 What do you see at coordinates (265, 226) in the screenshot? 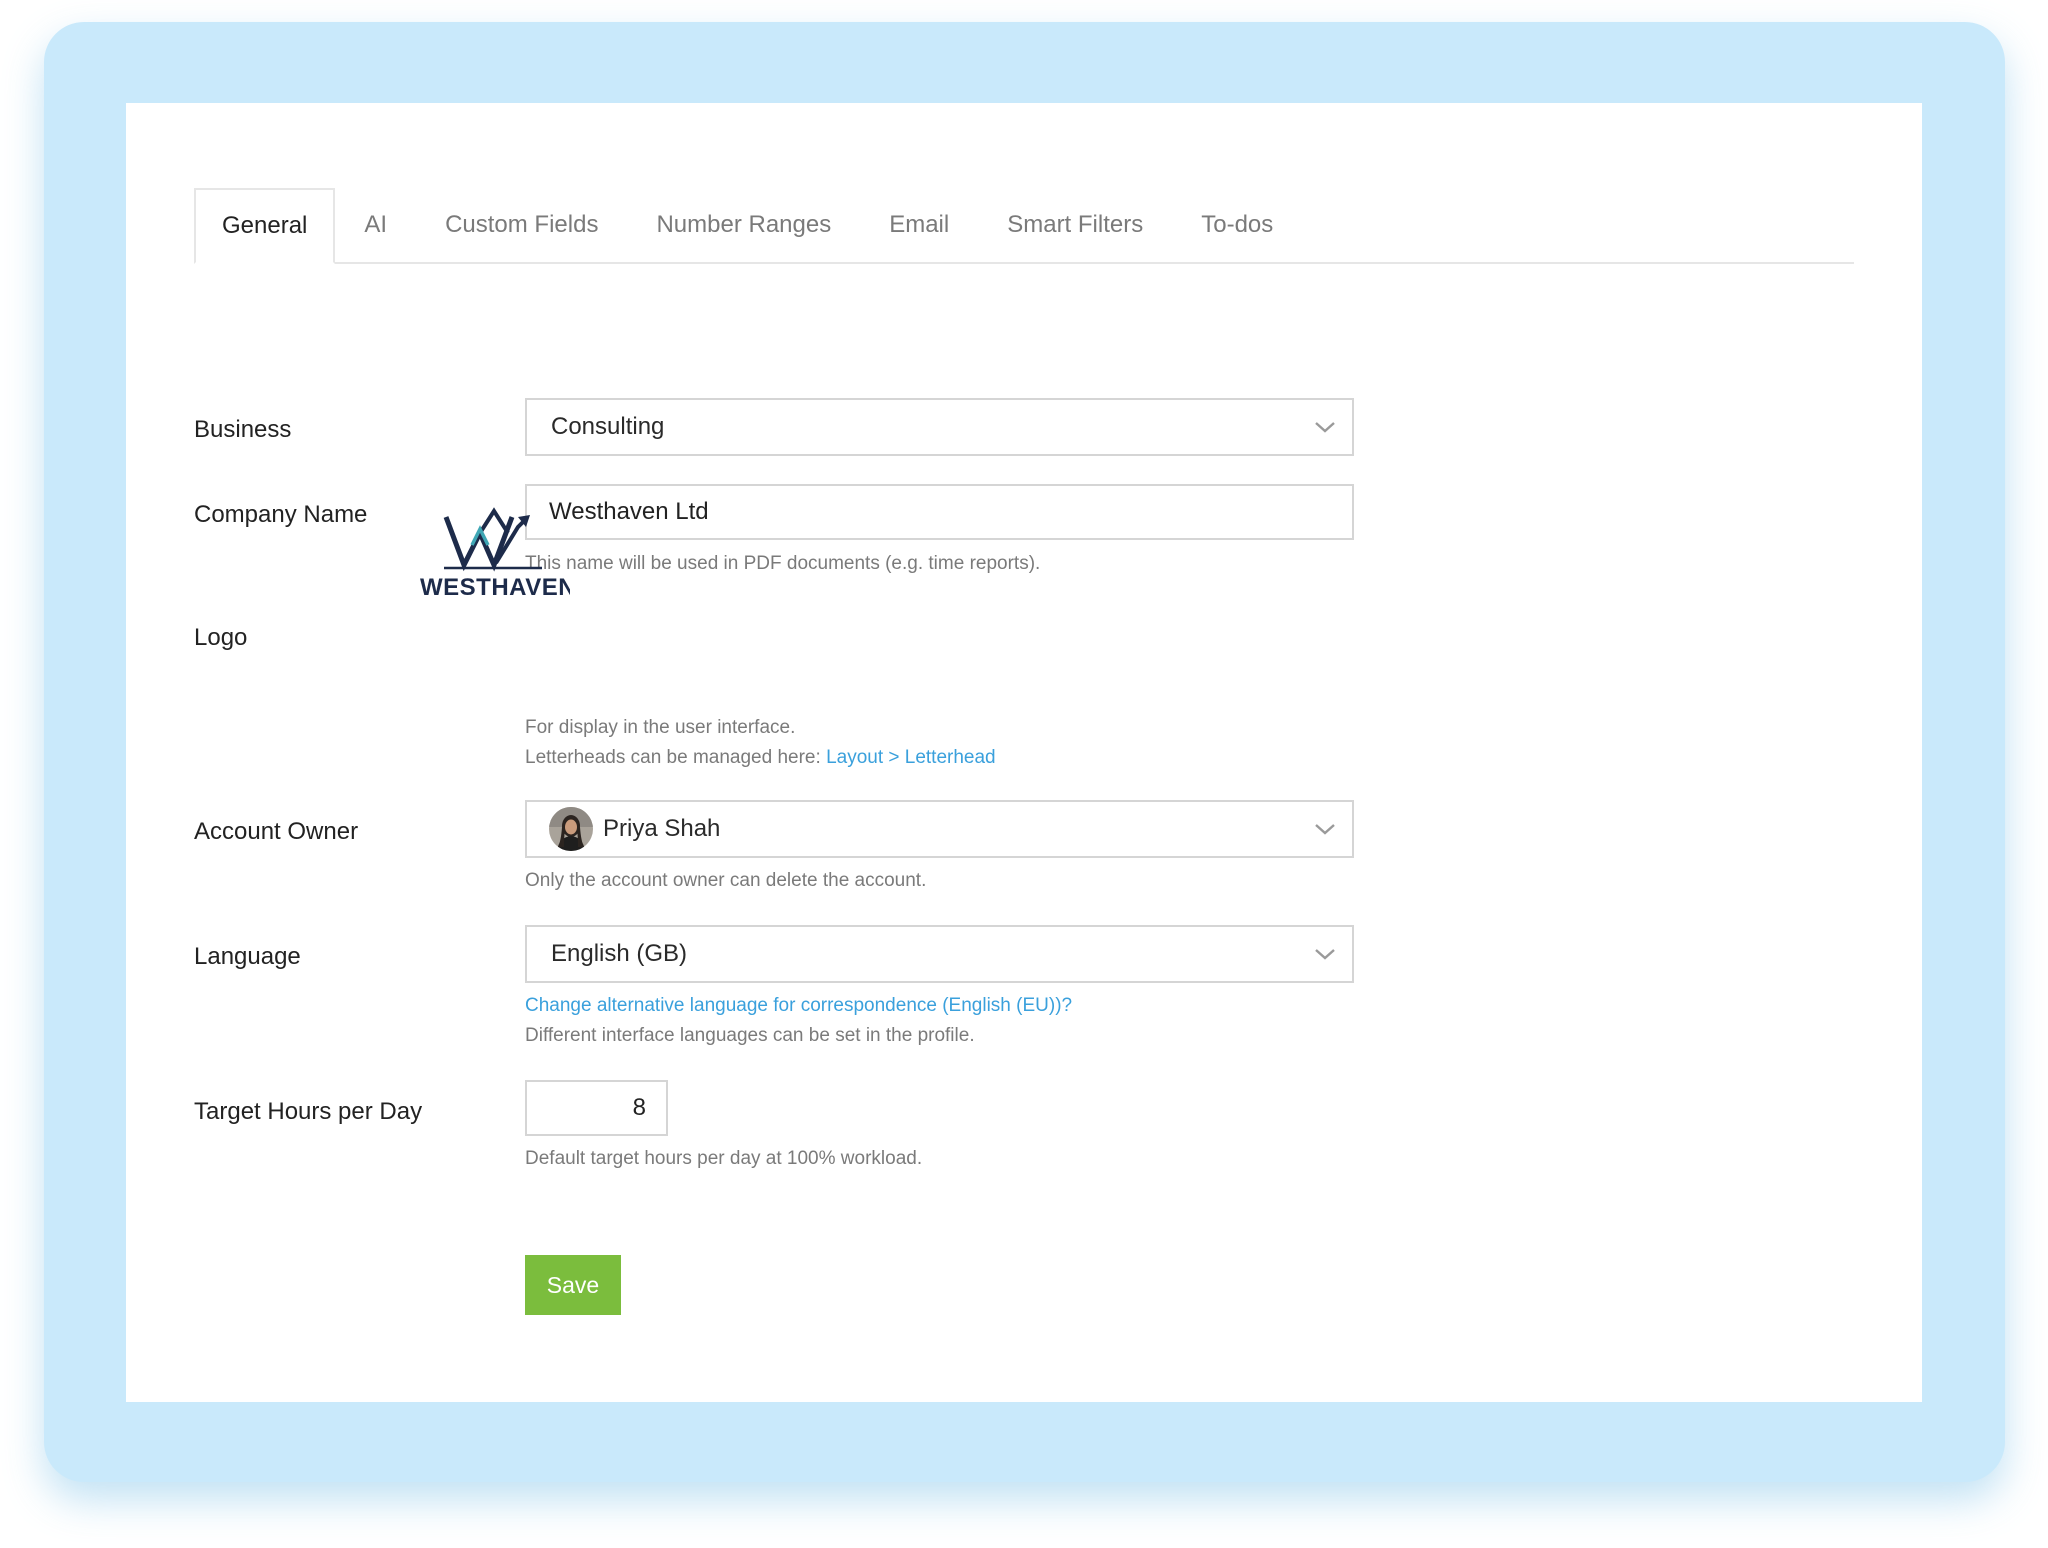
I see `tab-general: General` at bounding box center [265, 226].